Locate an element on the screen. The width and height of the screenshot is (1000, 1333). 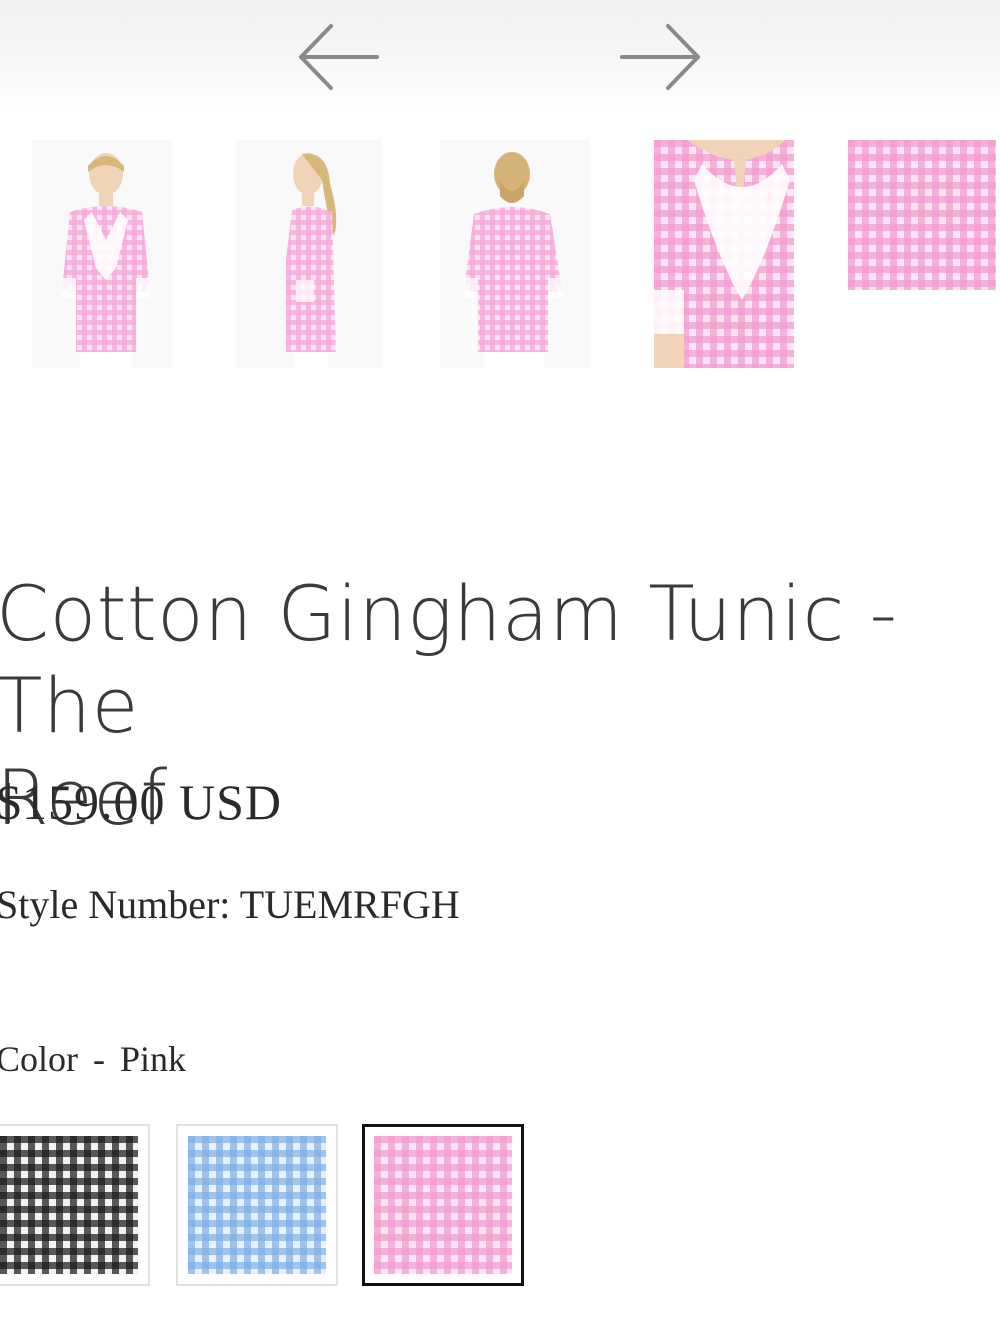
swatch-pink-pattern is located at coordinates (443, 1205).